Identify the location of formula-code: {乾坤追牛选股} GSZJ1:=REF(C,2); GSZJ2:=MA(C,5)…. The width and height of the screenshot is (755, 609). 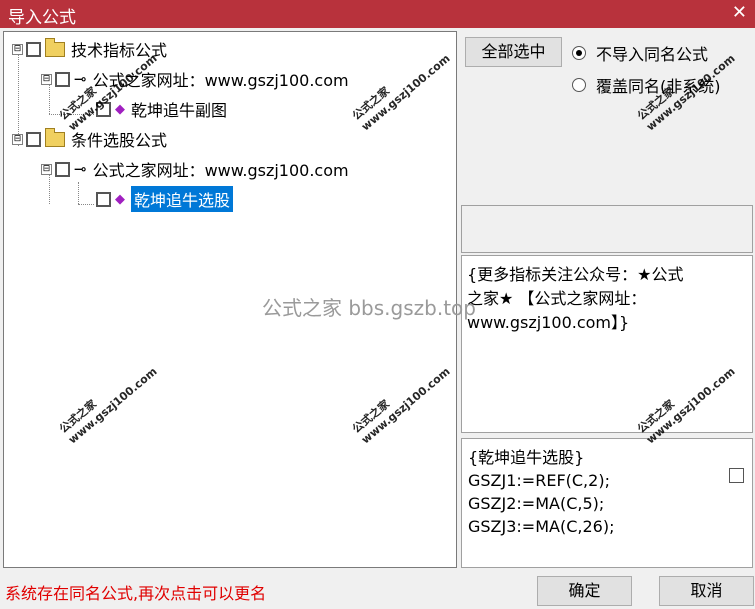
(541, 492).